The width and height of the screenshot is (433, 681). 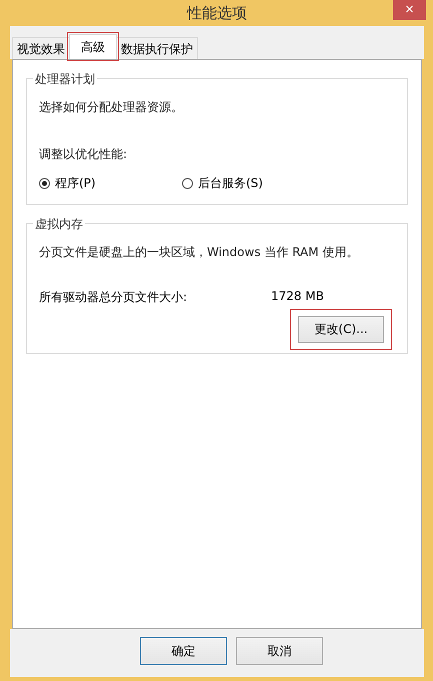 I want to click on radio-option: 后台服务(S), so click(x=253, y=183).